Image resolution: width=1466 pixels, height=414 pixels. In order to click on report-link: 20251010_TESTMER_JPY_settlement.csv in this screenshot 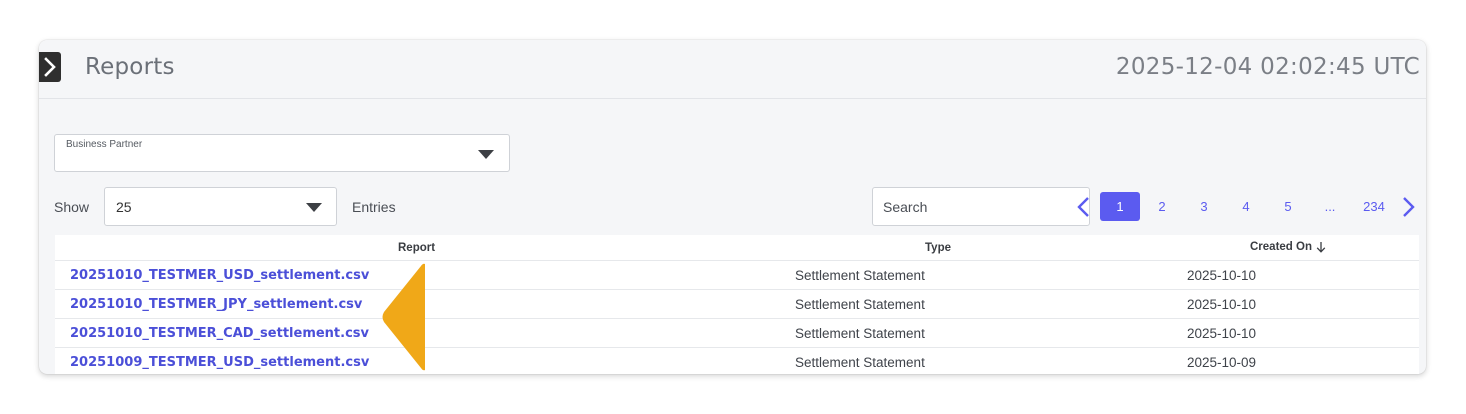, I will do `click(216, 304)`.